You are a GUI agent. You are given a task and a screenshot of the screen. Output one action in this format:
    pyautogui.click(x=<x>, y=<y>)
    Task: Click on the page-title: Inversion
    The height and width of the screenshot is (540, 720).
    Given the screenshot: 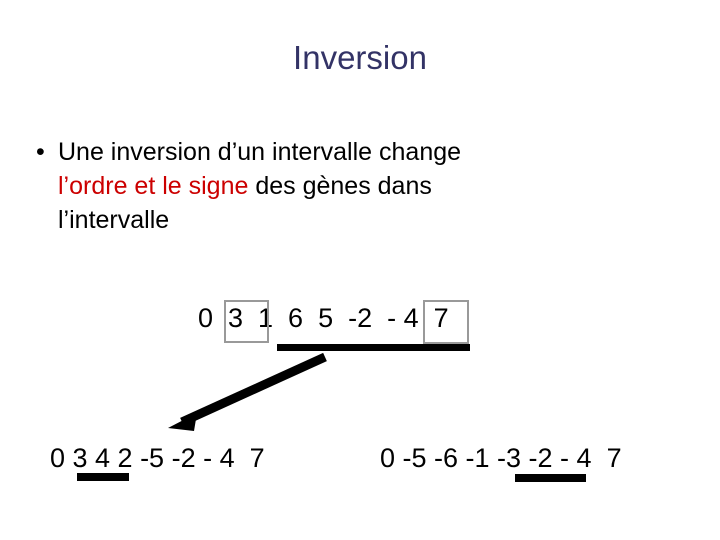 What is the action you would take?
    pyautogui.click(x=360, y=57)
    